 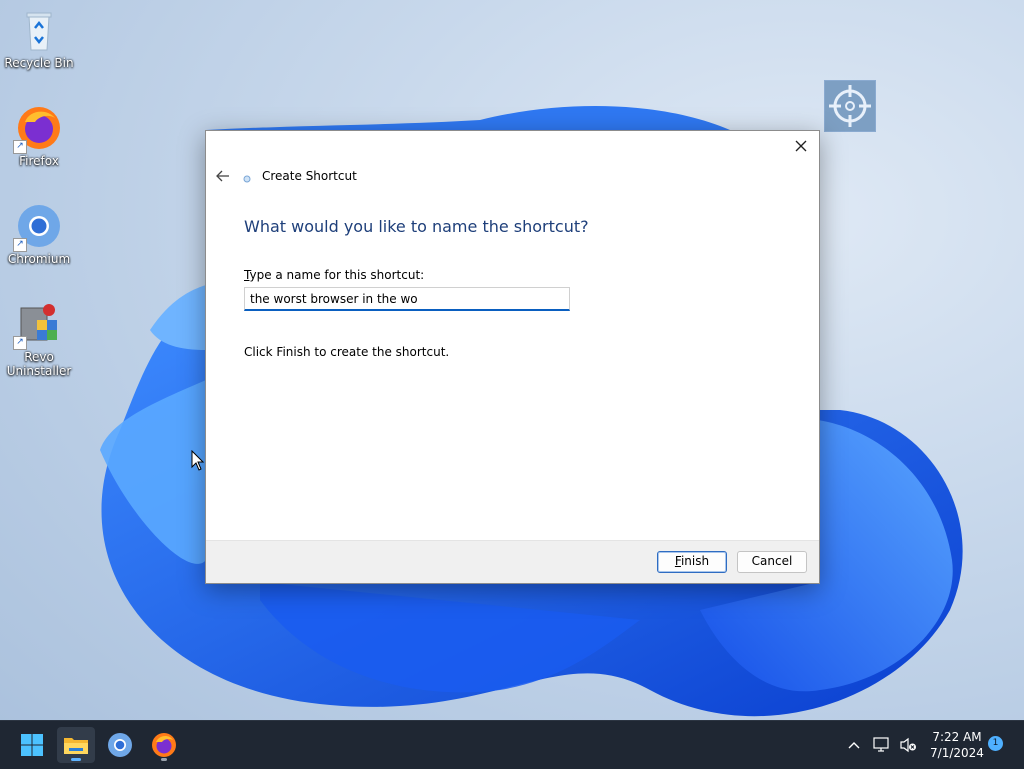 I want to click on crosshair-icon, so click(x=850, y=106).